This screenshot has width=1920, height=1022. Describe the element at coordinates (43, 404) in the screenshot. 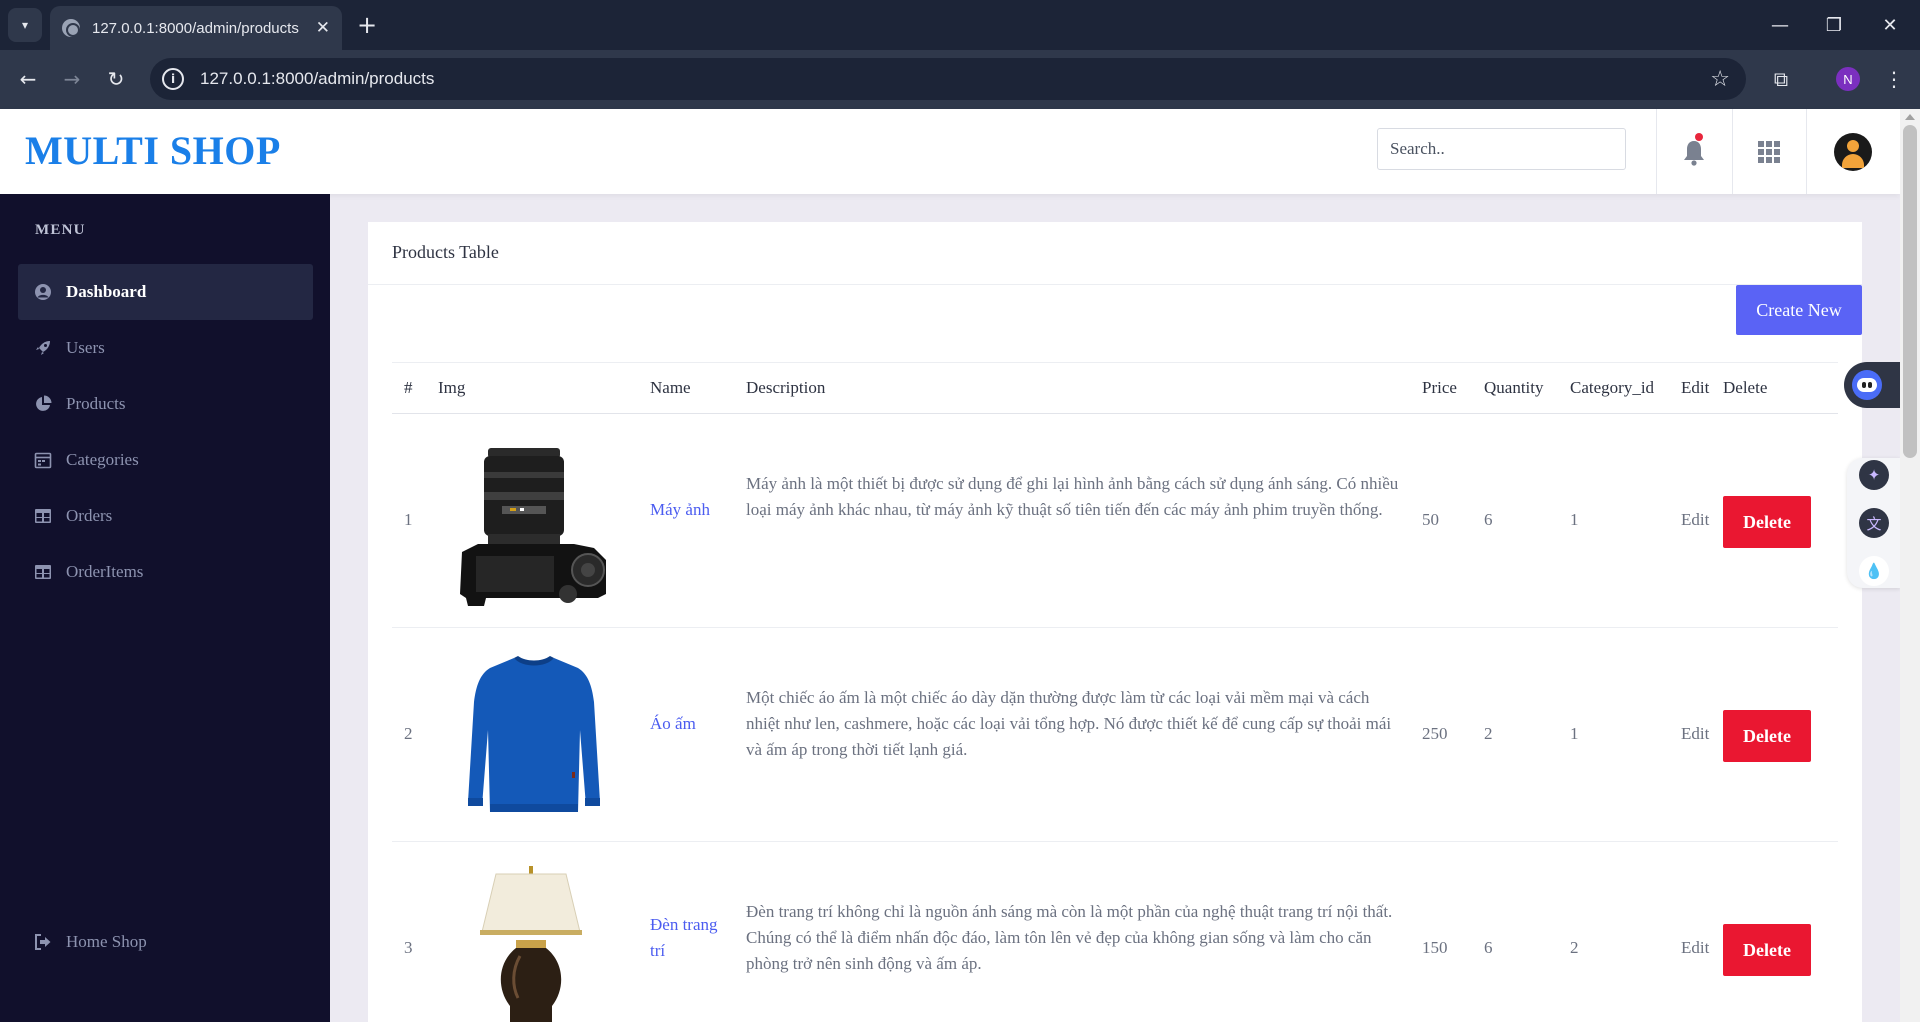

I see `pie-chart-icon` at that location.